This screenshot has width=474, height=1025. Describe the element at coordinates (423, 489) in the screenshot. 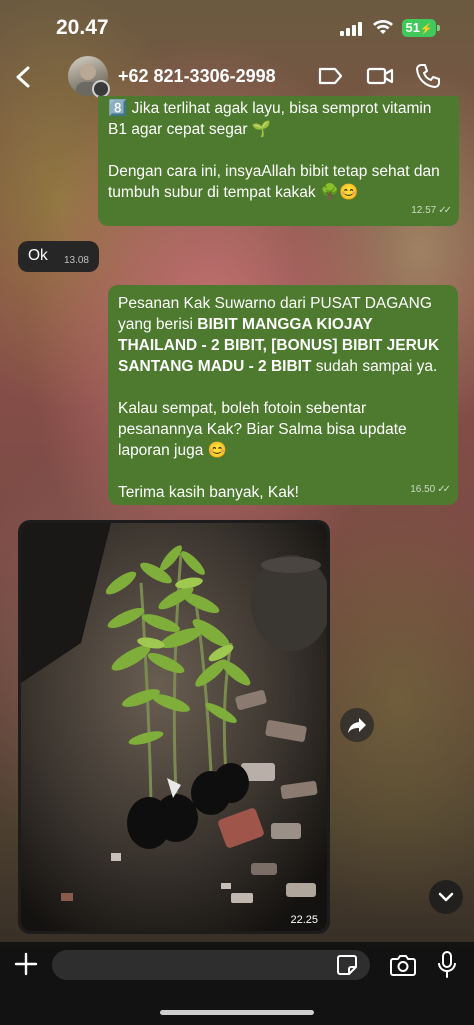

I see `message-time: 16.50` at that location.